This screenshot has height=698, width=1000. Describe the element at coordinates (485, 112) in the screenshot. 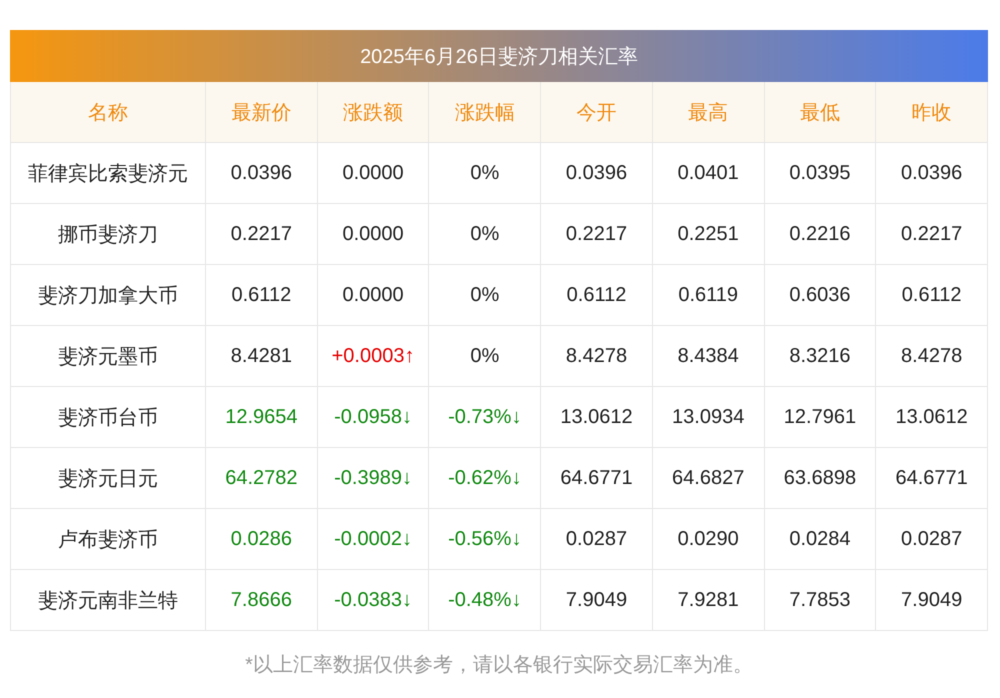

I see `column-header: 涨跌幅` at that location.